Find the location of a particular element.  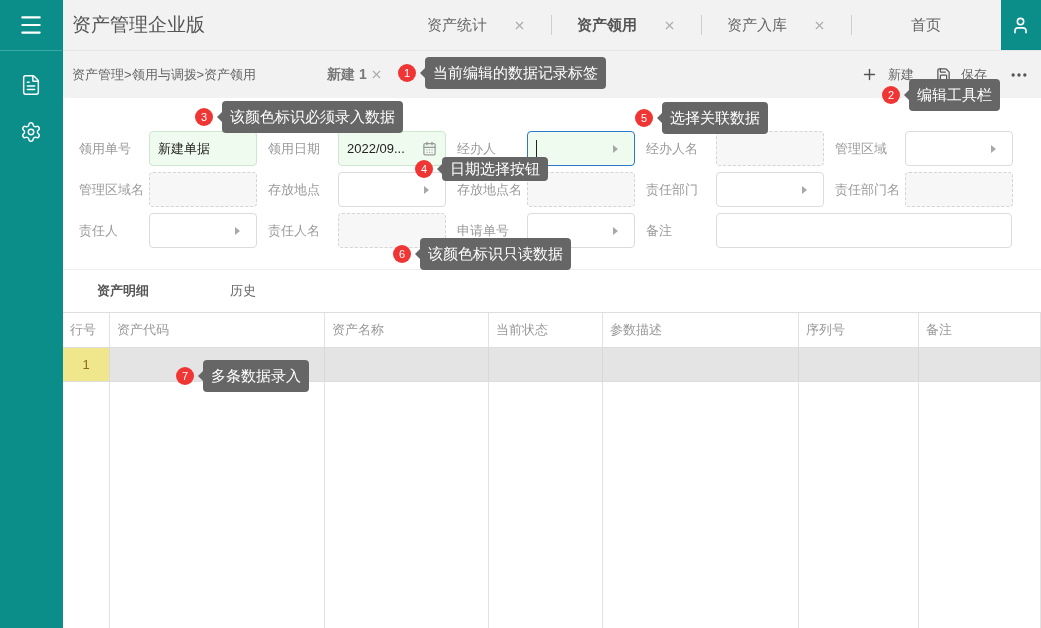

column-header: 参数描述 is located at coordinates (636, 330).